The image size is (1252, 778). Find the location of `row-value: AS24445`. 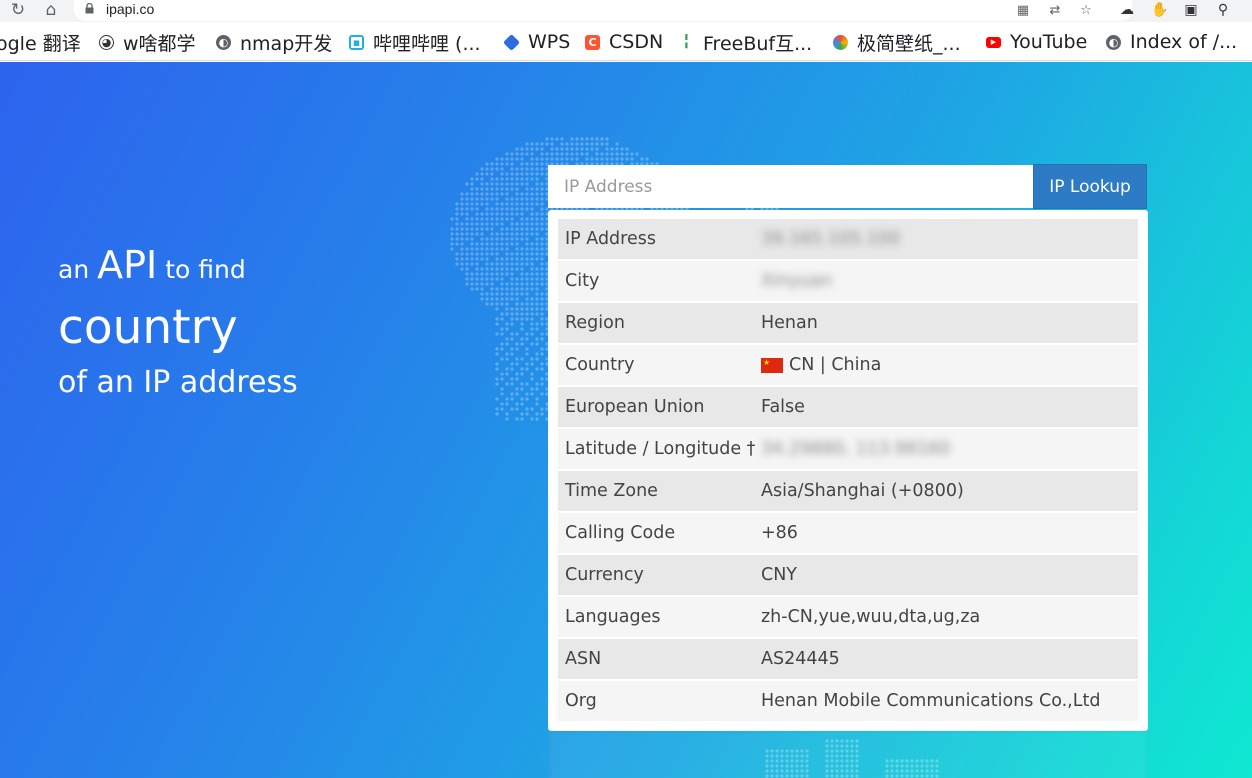

row-value: AS24445 is located at coordinates (800, 659).